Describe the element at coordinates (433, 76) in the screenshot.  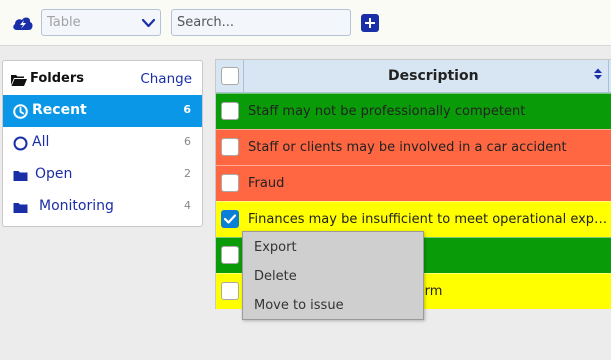
I see `column-header-description: Description` at that location.